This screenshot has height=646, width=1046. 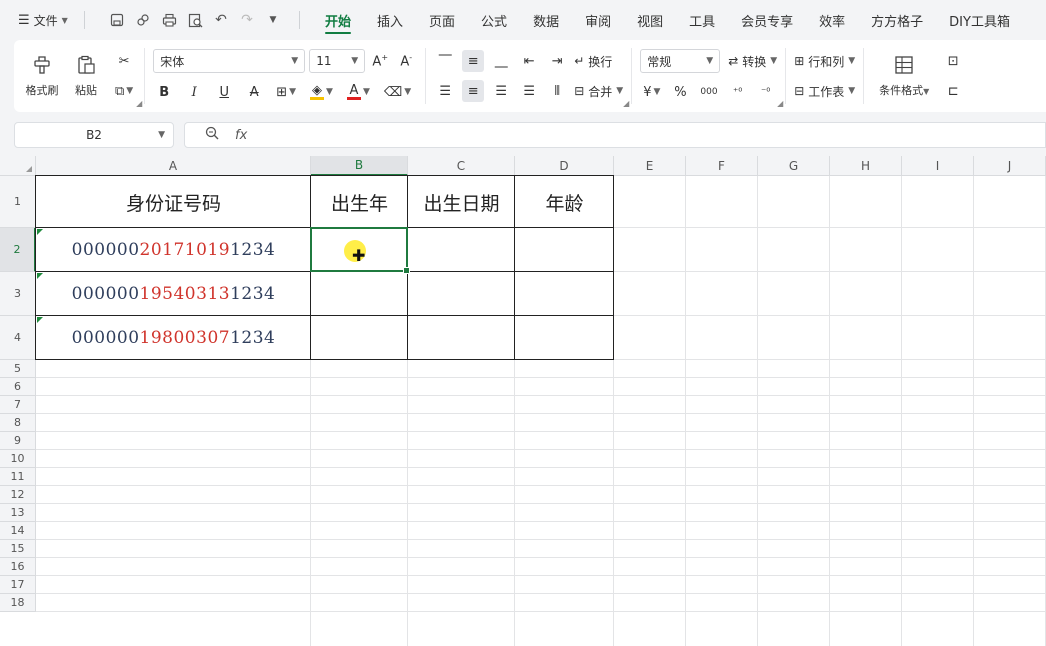 What do you see at coordinates (501, 61) in the screenshot?
I see `align-bottom-button: ⎽` at bounding box center [501, 61].